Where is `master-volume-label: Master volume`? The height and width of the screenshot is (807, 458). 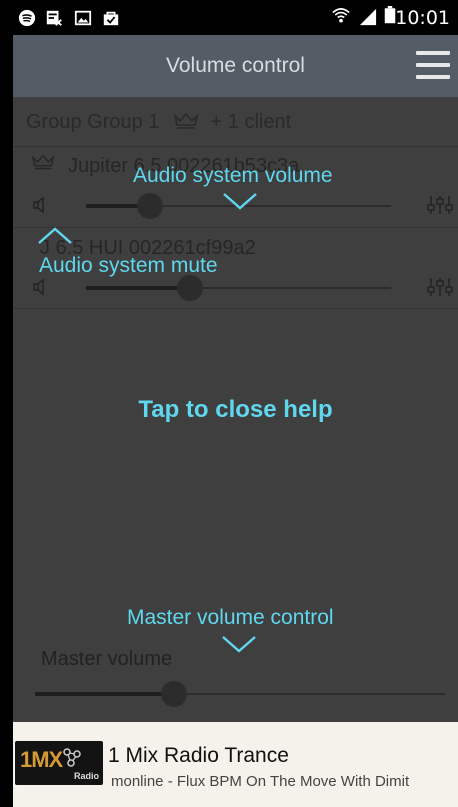
master-volume-label: Master volume is located at coordinates (107, 659).